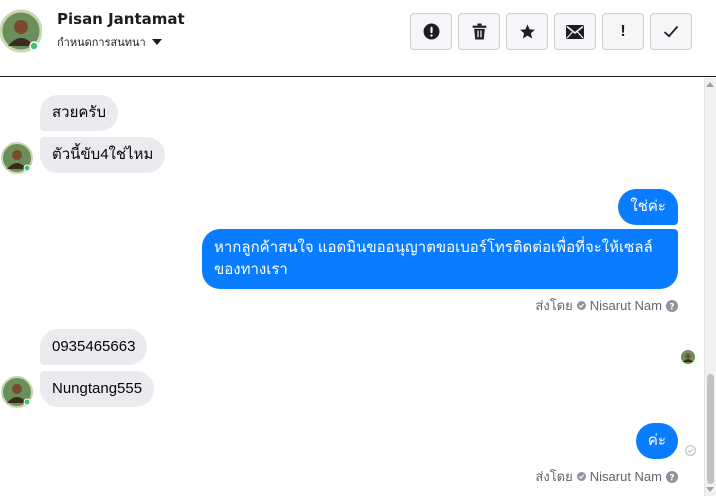  What do you see at coordinates (21, 31) in the screenshot?
I see `contact-avatar` at bounding box center [21, 31].